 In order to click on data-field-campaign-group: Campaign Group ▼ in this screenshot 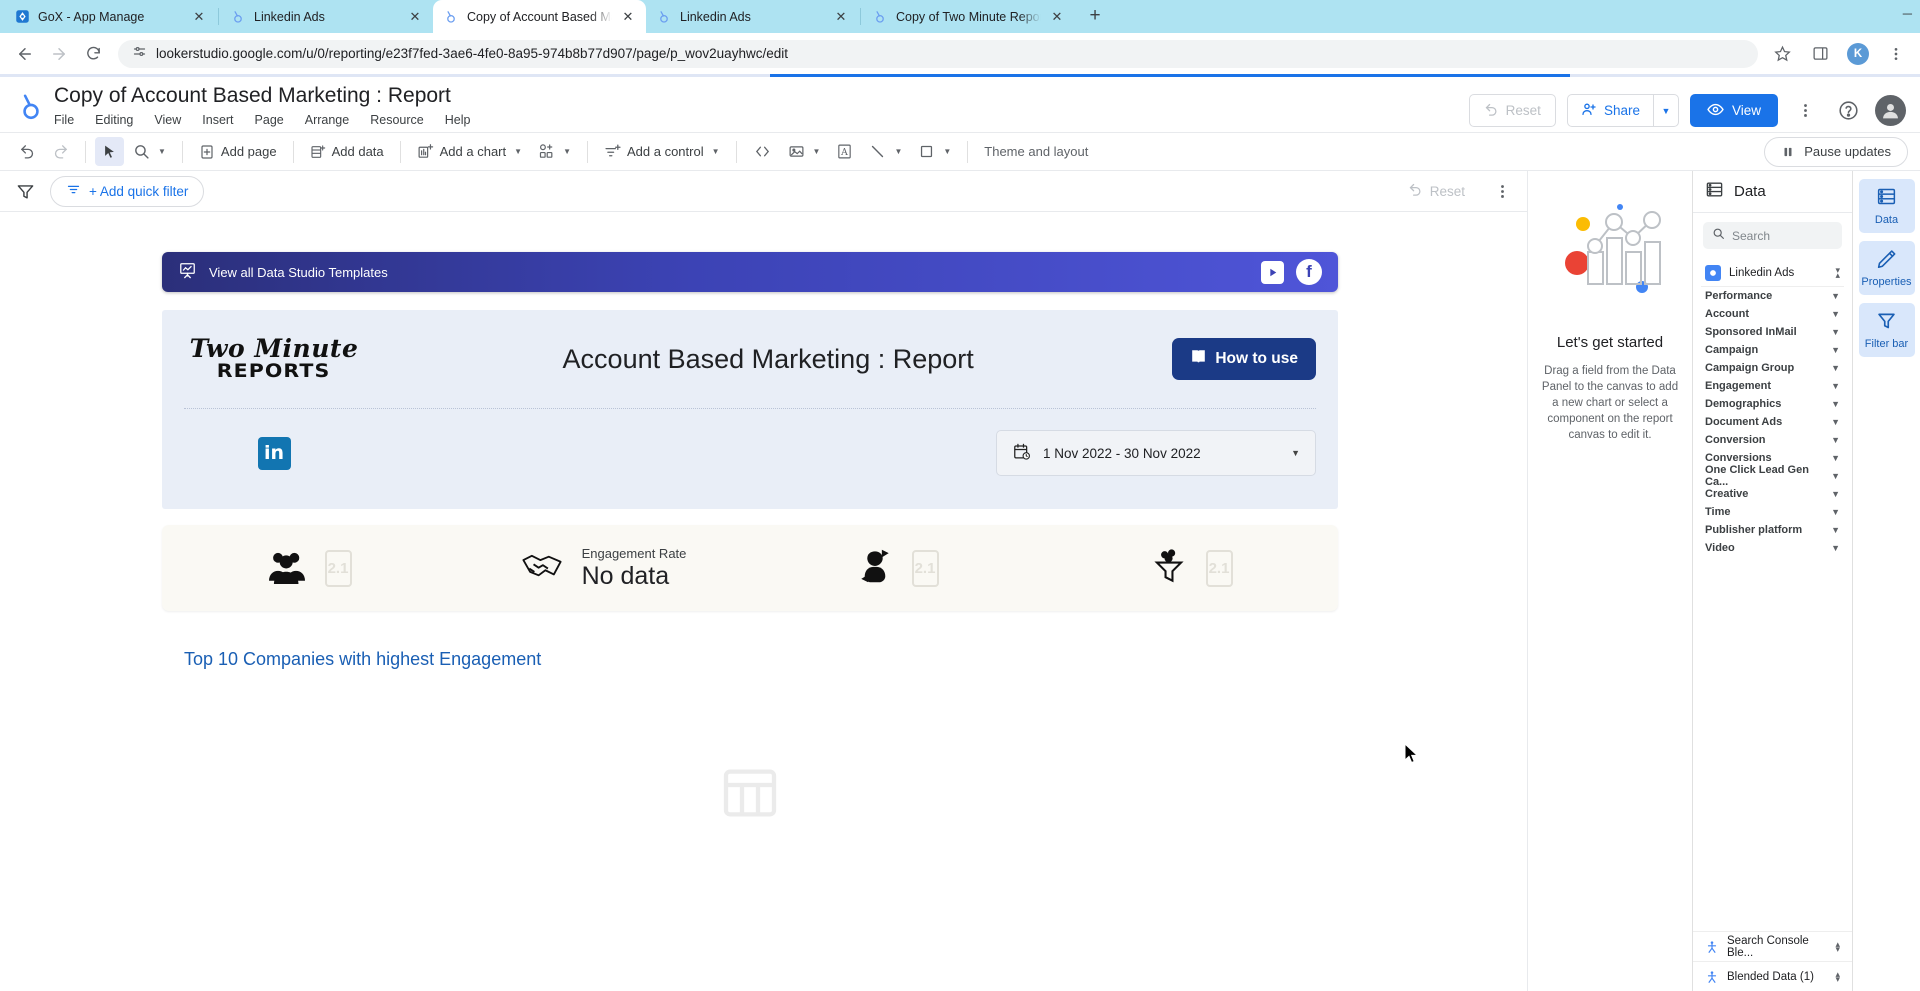, I will do `click(1772, 368)`.